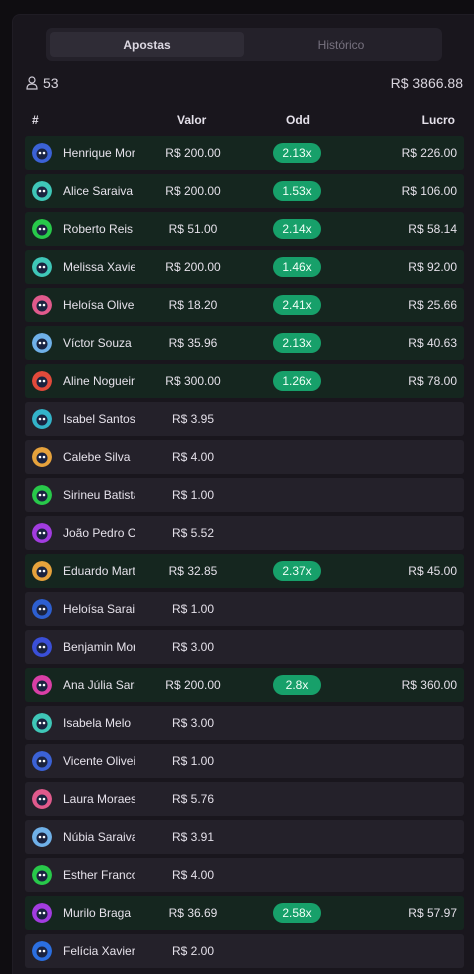 This screenshot has height=974, width=474. Describe the element at coordinates (193, 837) in the screenshot. I see `bet-value: R$ 3.91` at that location.